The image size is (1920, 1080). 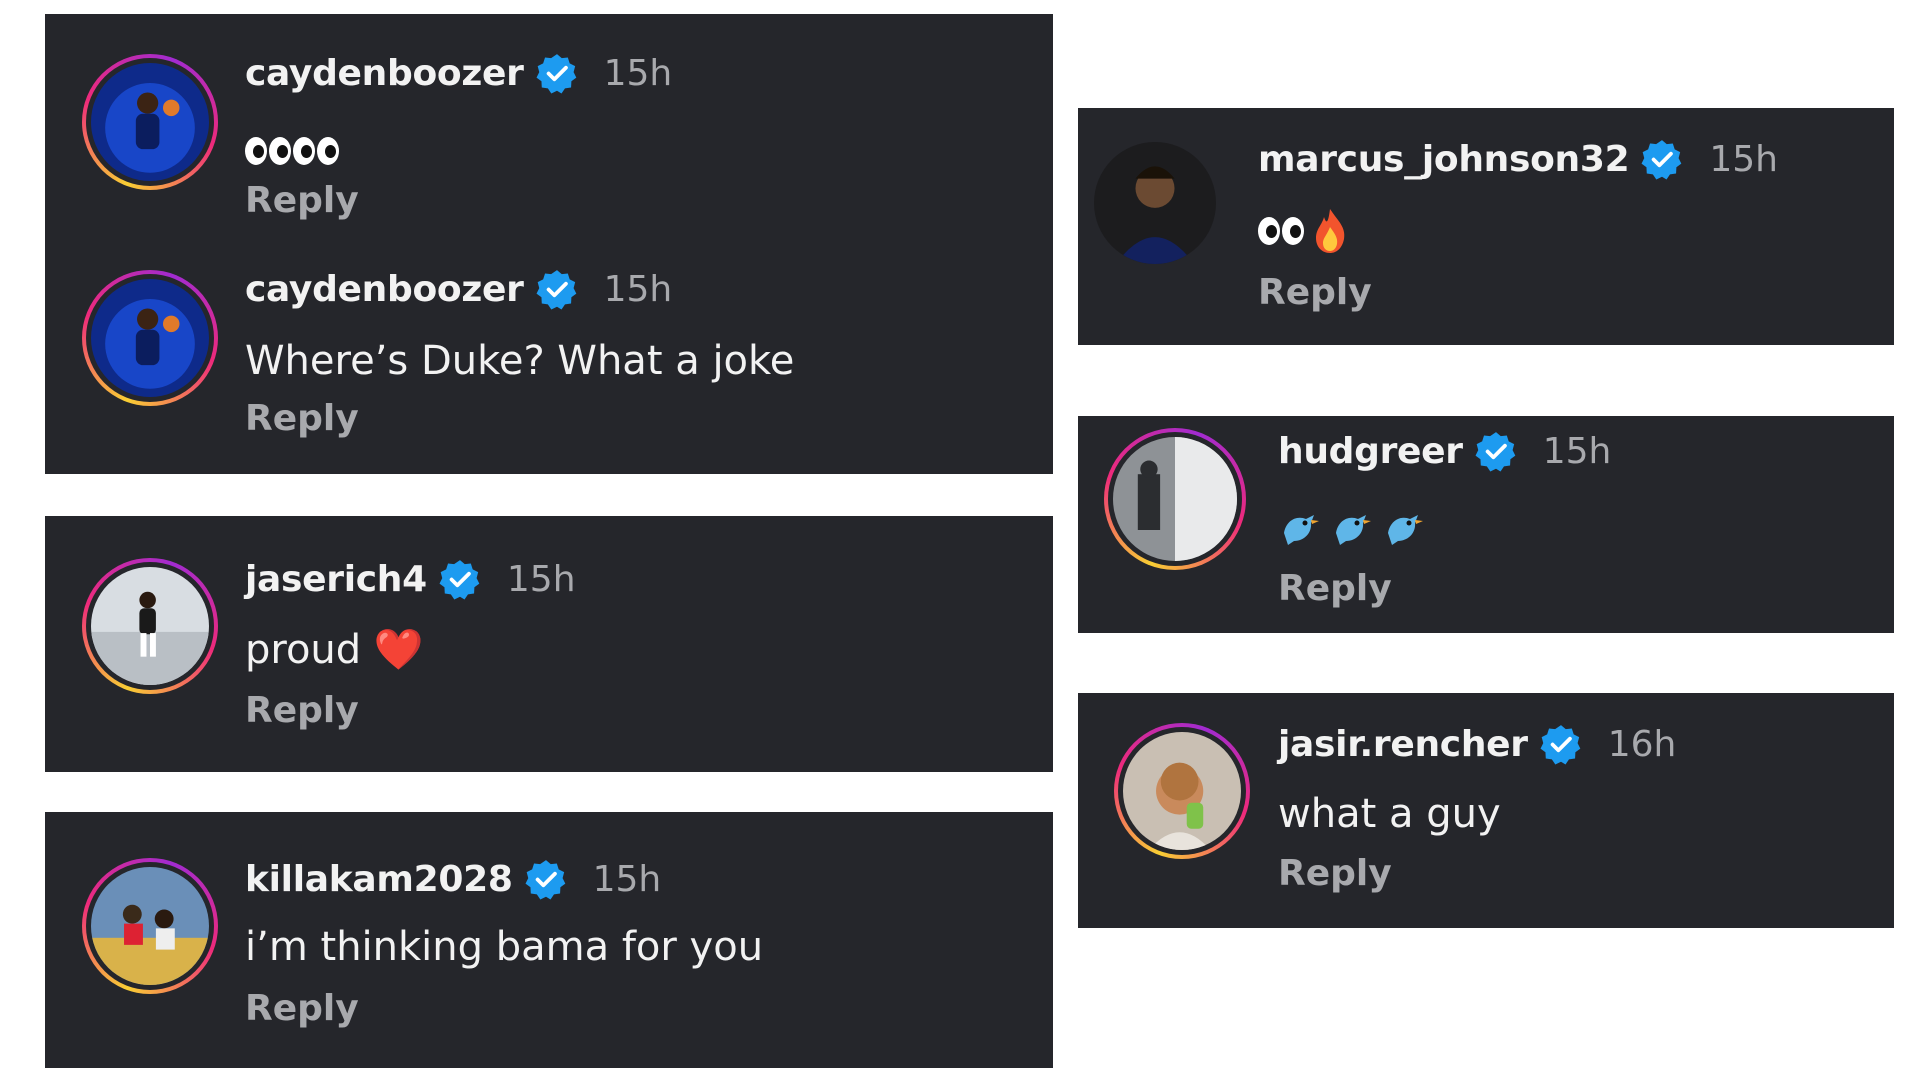 What do you see at coordinates (549, 129) in the screenshot?
I see `comment-item: caydenboozer 15h Reply` at bounding box center [549, 129].